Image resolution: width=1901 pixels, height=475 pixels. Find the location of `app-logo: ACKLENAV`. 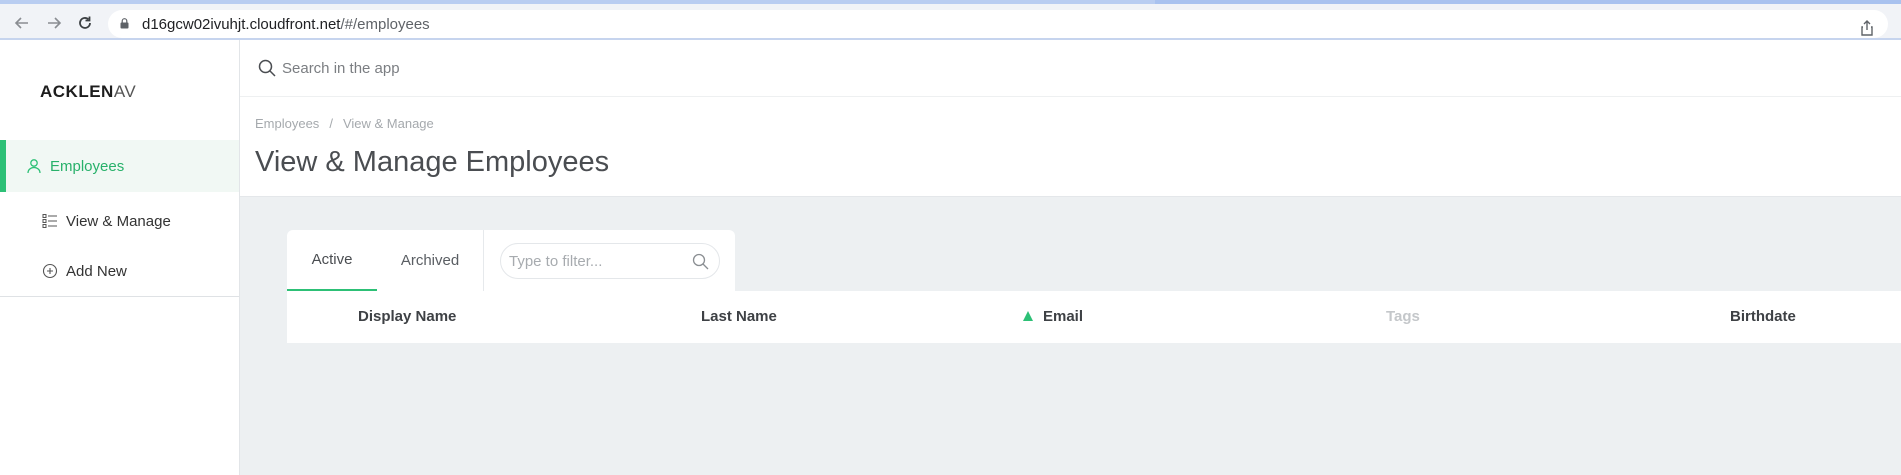

app-logo: ACKLENAV is located at coordinates (88, 92).